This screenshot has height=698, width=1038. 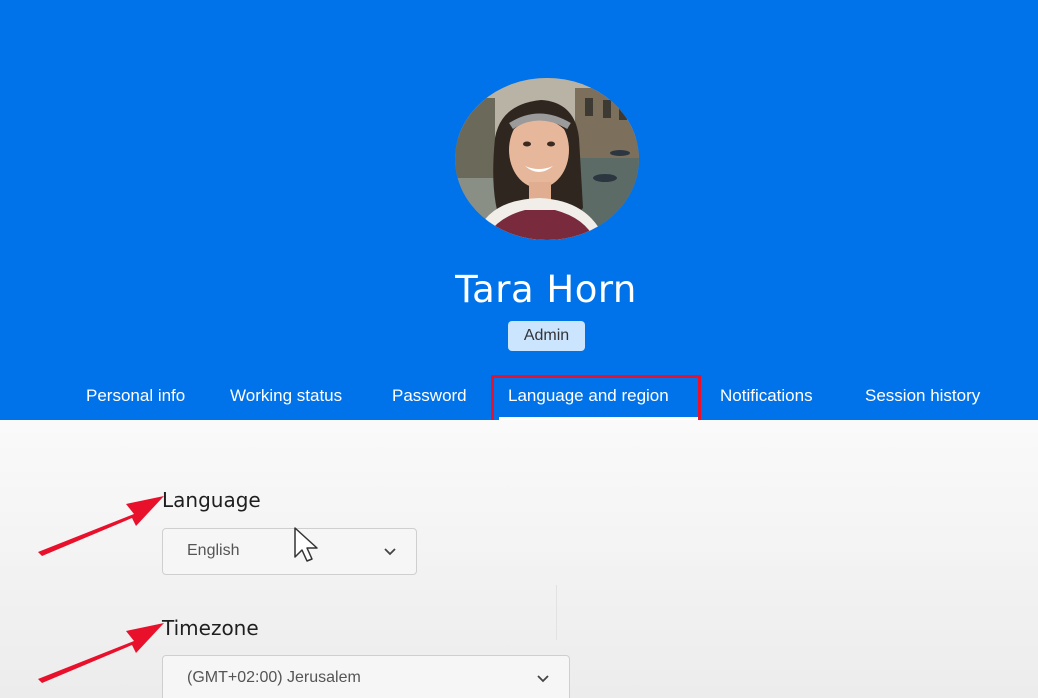 What do you see at coordinates (211, 500) in the screenshot?
I see `language-label: Language` at bounding box center [211, 500].